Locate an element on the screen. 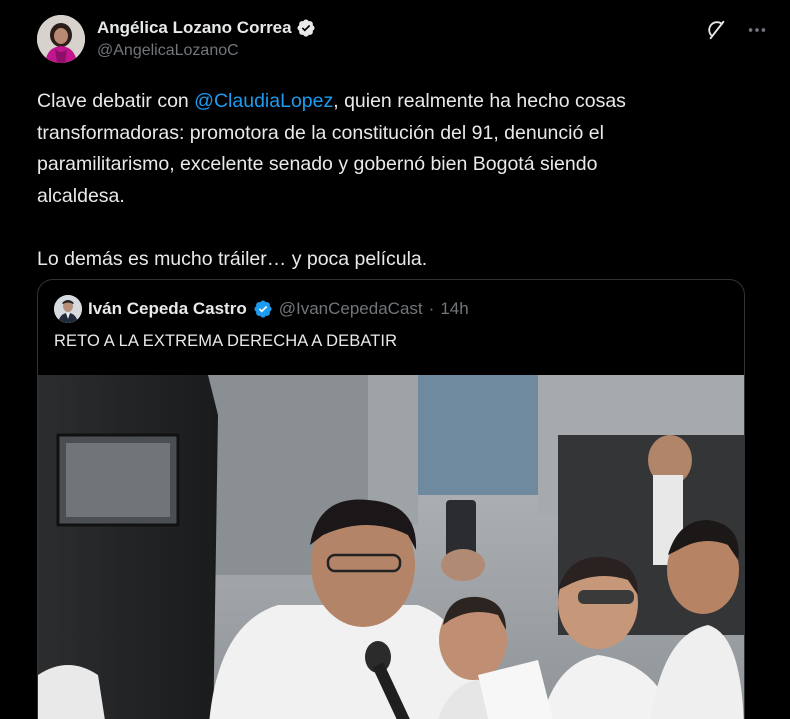 The height and width of the screenshot is (719, 790). tweet-header: Angélica Lozano Correa @AngelicaLozanoC is located at coordinates (403, 41).